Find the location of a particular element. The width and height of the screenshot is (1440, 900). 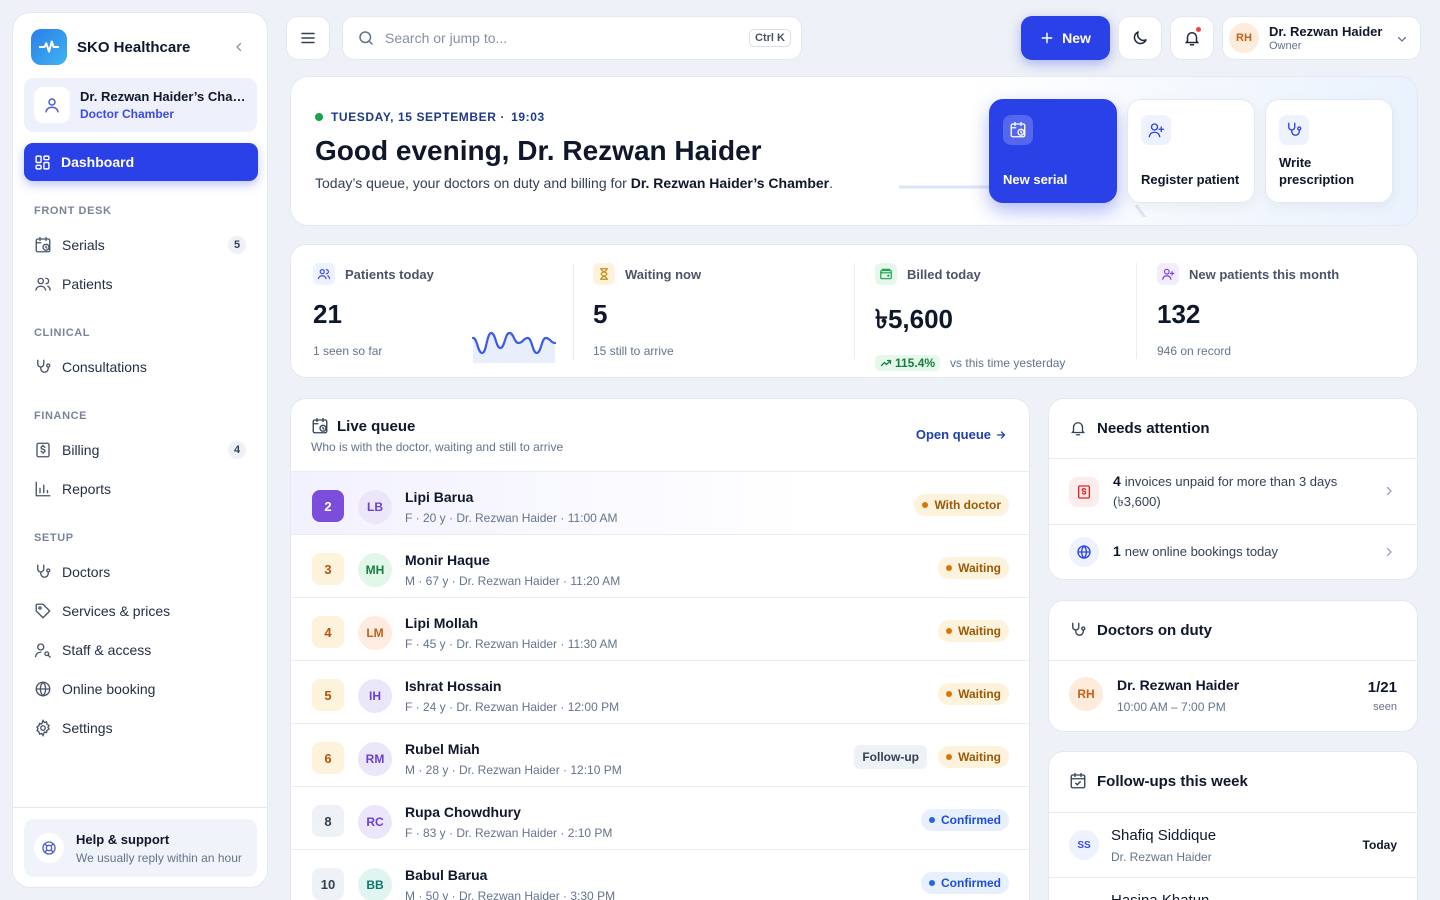

menu-button is located at coordinates (308, 38).